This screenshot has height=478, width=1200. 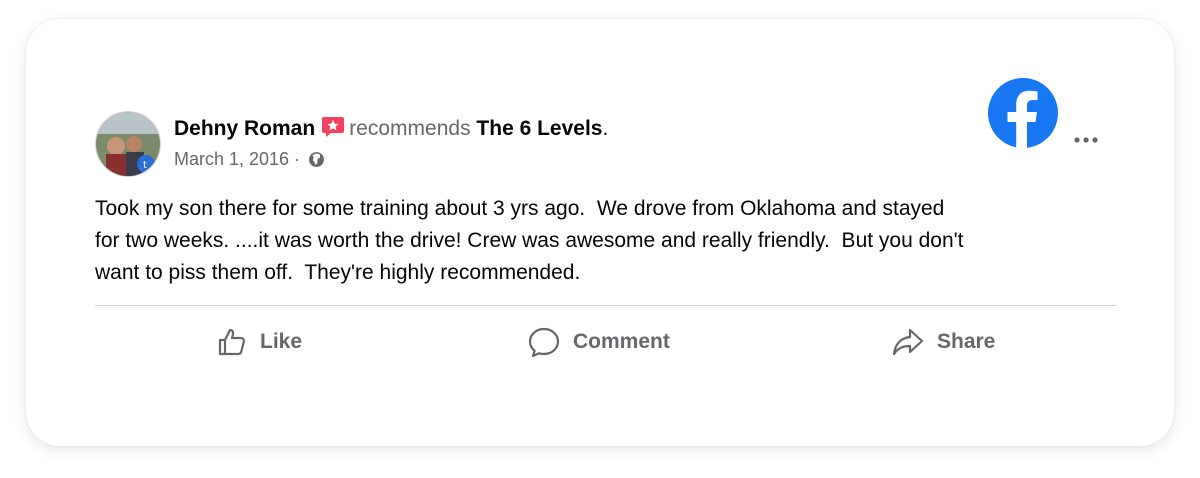 I want to click on post-date: March 1, 2016, so click(x=231, y=159).